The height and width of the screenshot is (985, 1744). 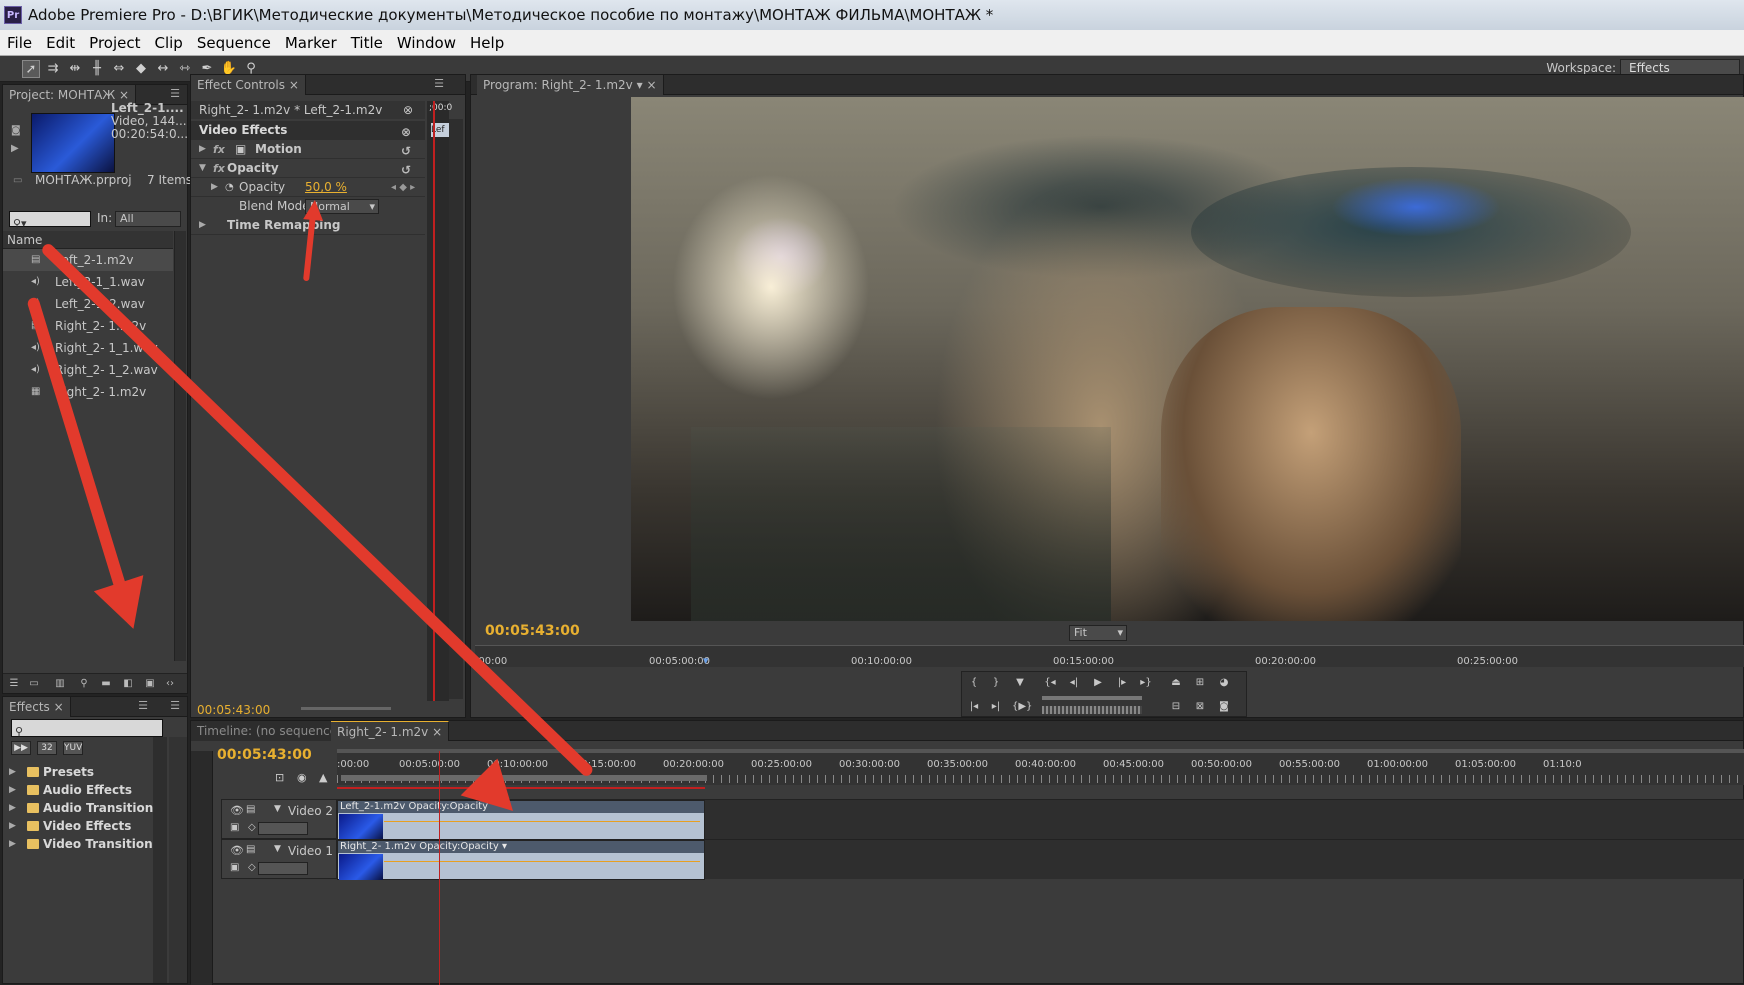 What do you see at coordinates (434, 401) in the screenshot?
I see `effect-controls-playhead` at bounding box center [434, 401].